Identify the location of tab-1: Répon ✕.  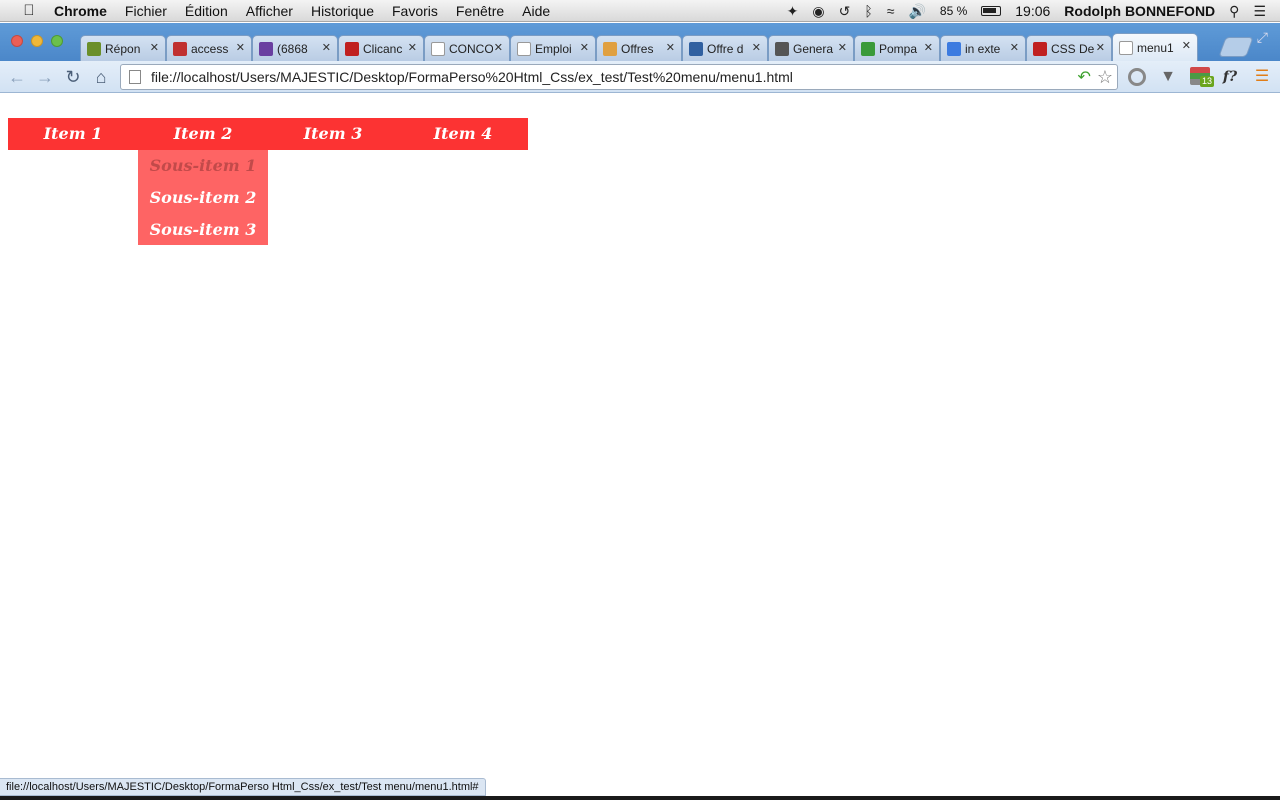
(123, 48).